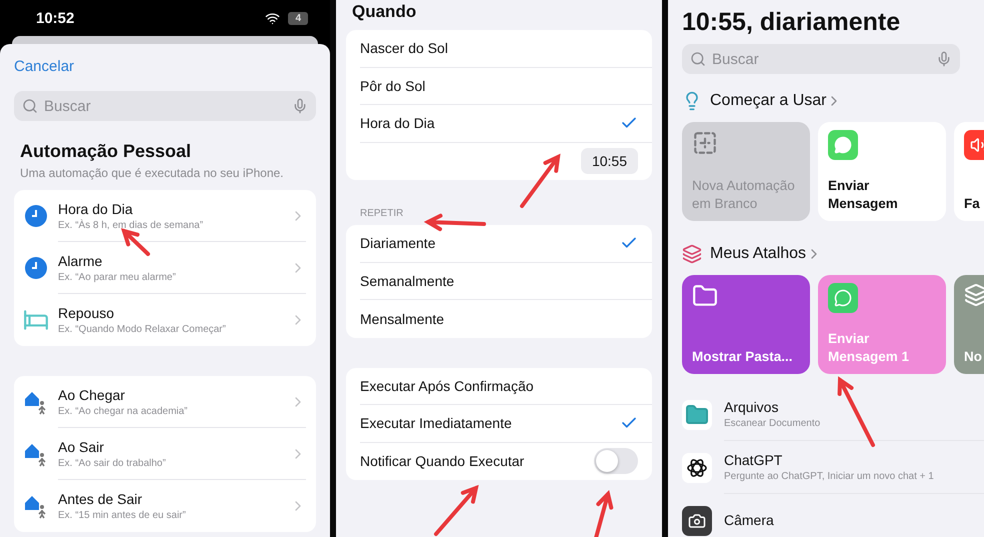 Image resolution: width=984 pixels, height=537 pixels. I want to click on app-action: Escanear Documento, so click(773, 423).